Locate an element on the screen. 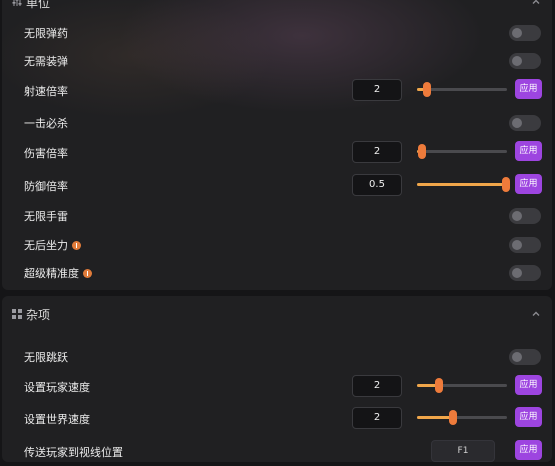 The height and width of the screenshot is (466, 555). setting-label: 无限手雷 is located at coordinates (46, 216).